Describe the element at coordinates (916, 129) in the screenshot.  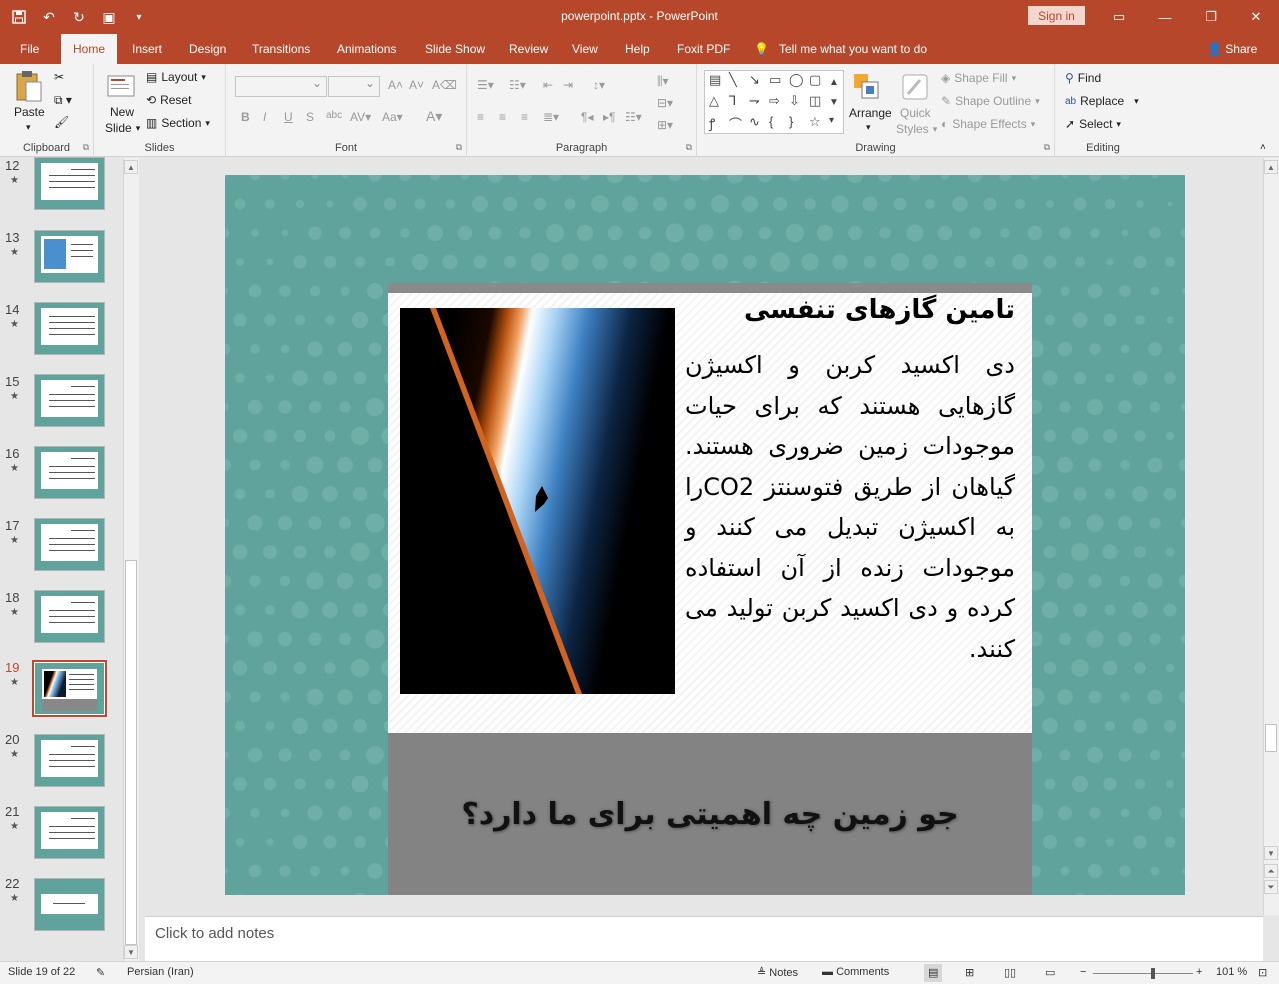
I see `quick-styles-button: Styles ▾` at that location.